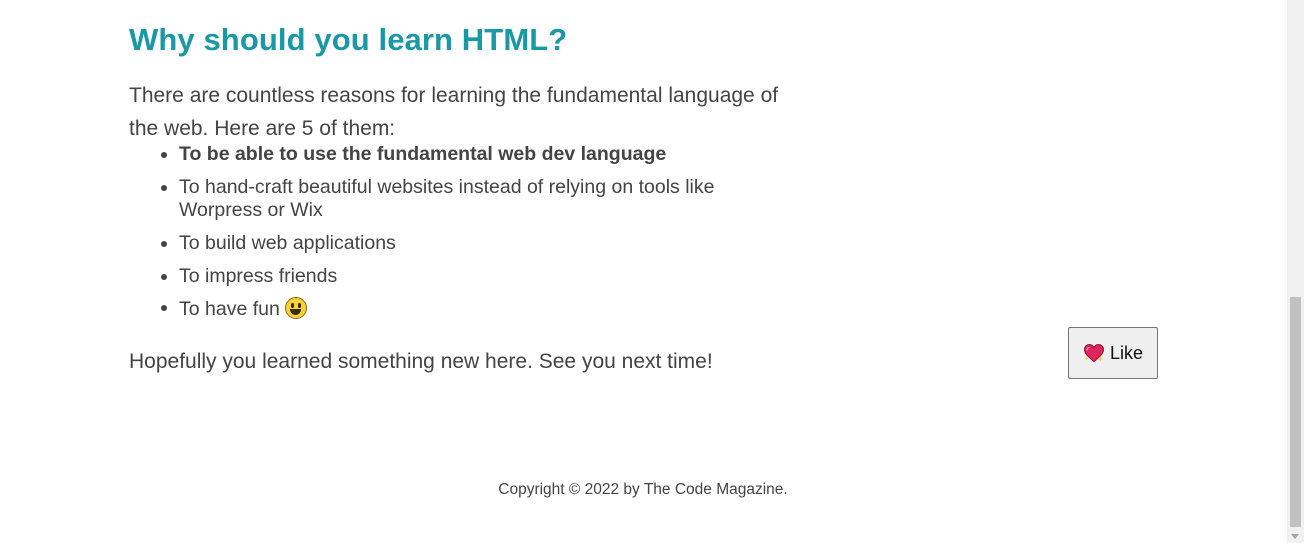  What do you see at coordinates (1295, 271) in the screenshot?
I see `vertical-scrollbar` at bounding box center [1295, 271].